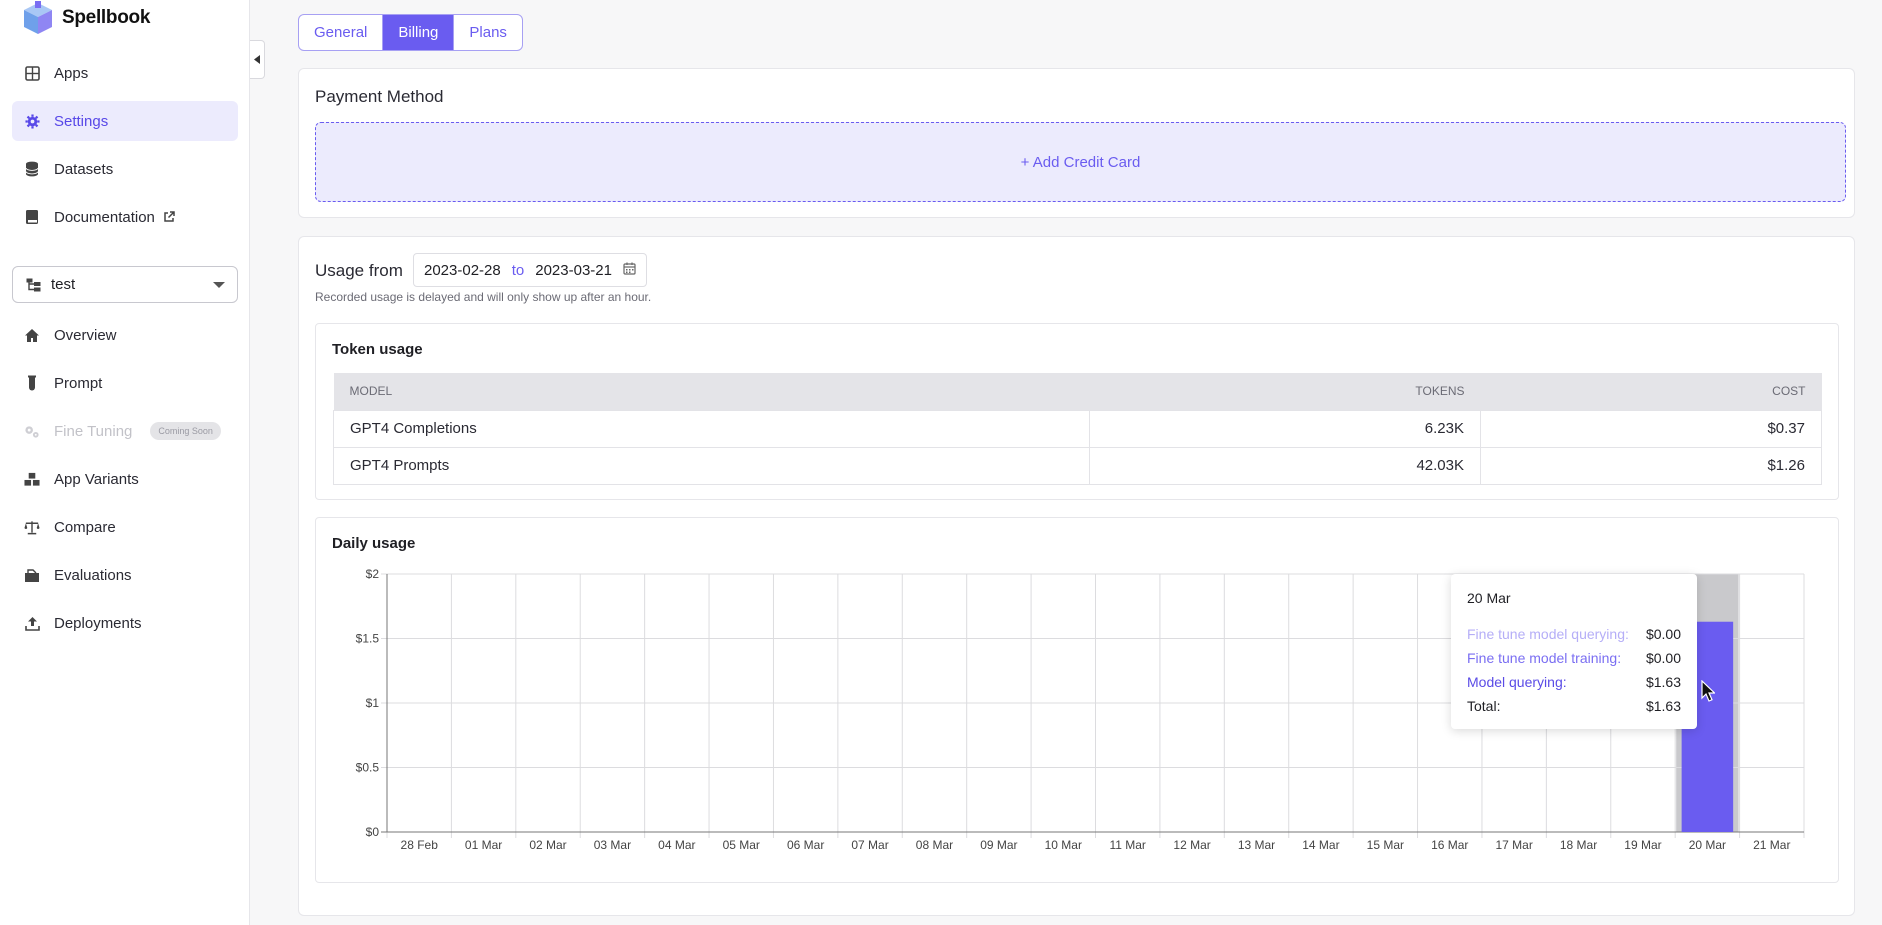  I want to click on logo-cube-icon, so click(38, 17).